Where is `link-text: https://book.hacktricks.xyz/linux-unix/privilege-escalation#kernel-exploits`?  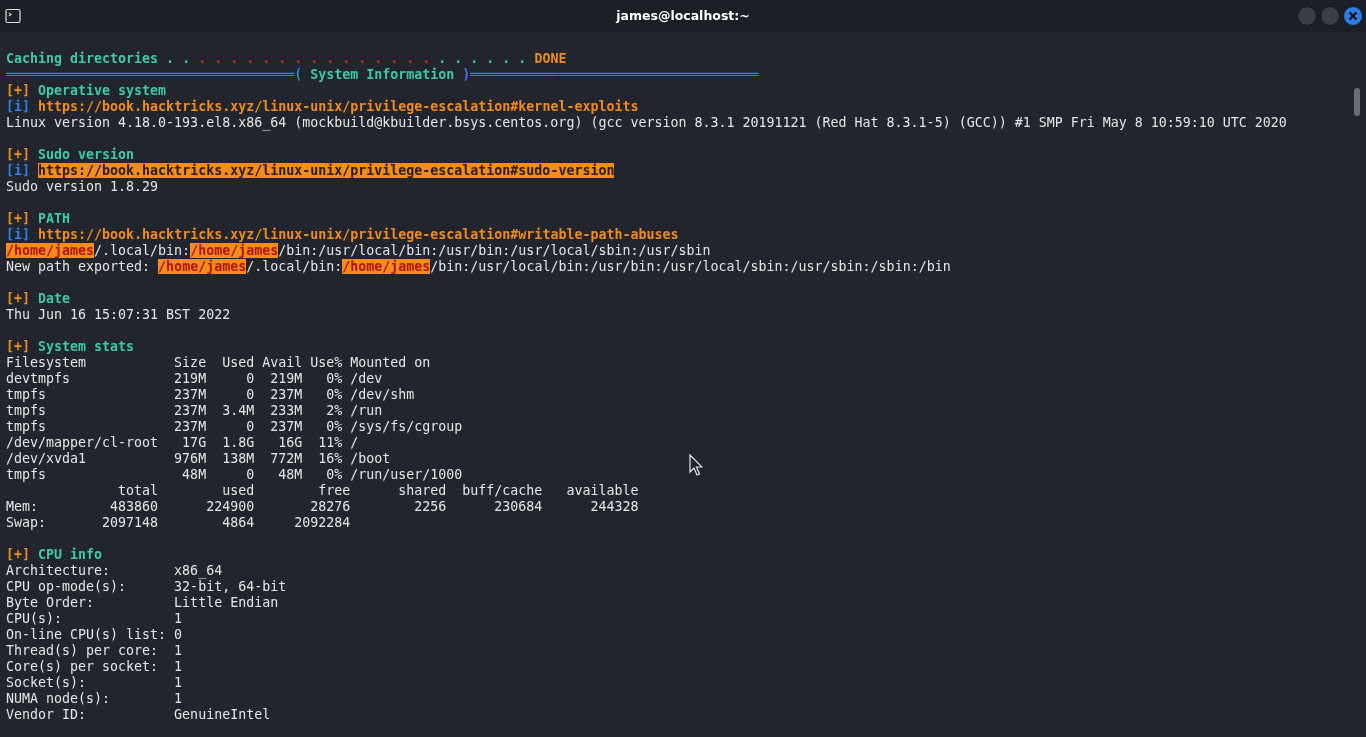
link-text: https://book.hacktricks.xyz/linux-unix/privilege-escalation#kernel-exploits is located at coordinates (338, 106).